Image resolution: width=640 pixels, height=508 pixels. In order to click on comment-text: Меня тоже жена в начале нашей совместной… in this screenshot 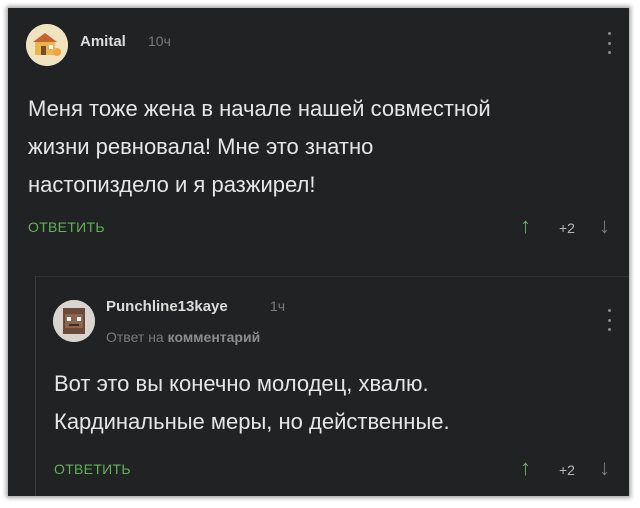, I will do `click(259, 146)`.